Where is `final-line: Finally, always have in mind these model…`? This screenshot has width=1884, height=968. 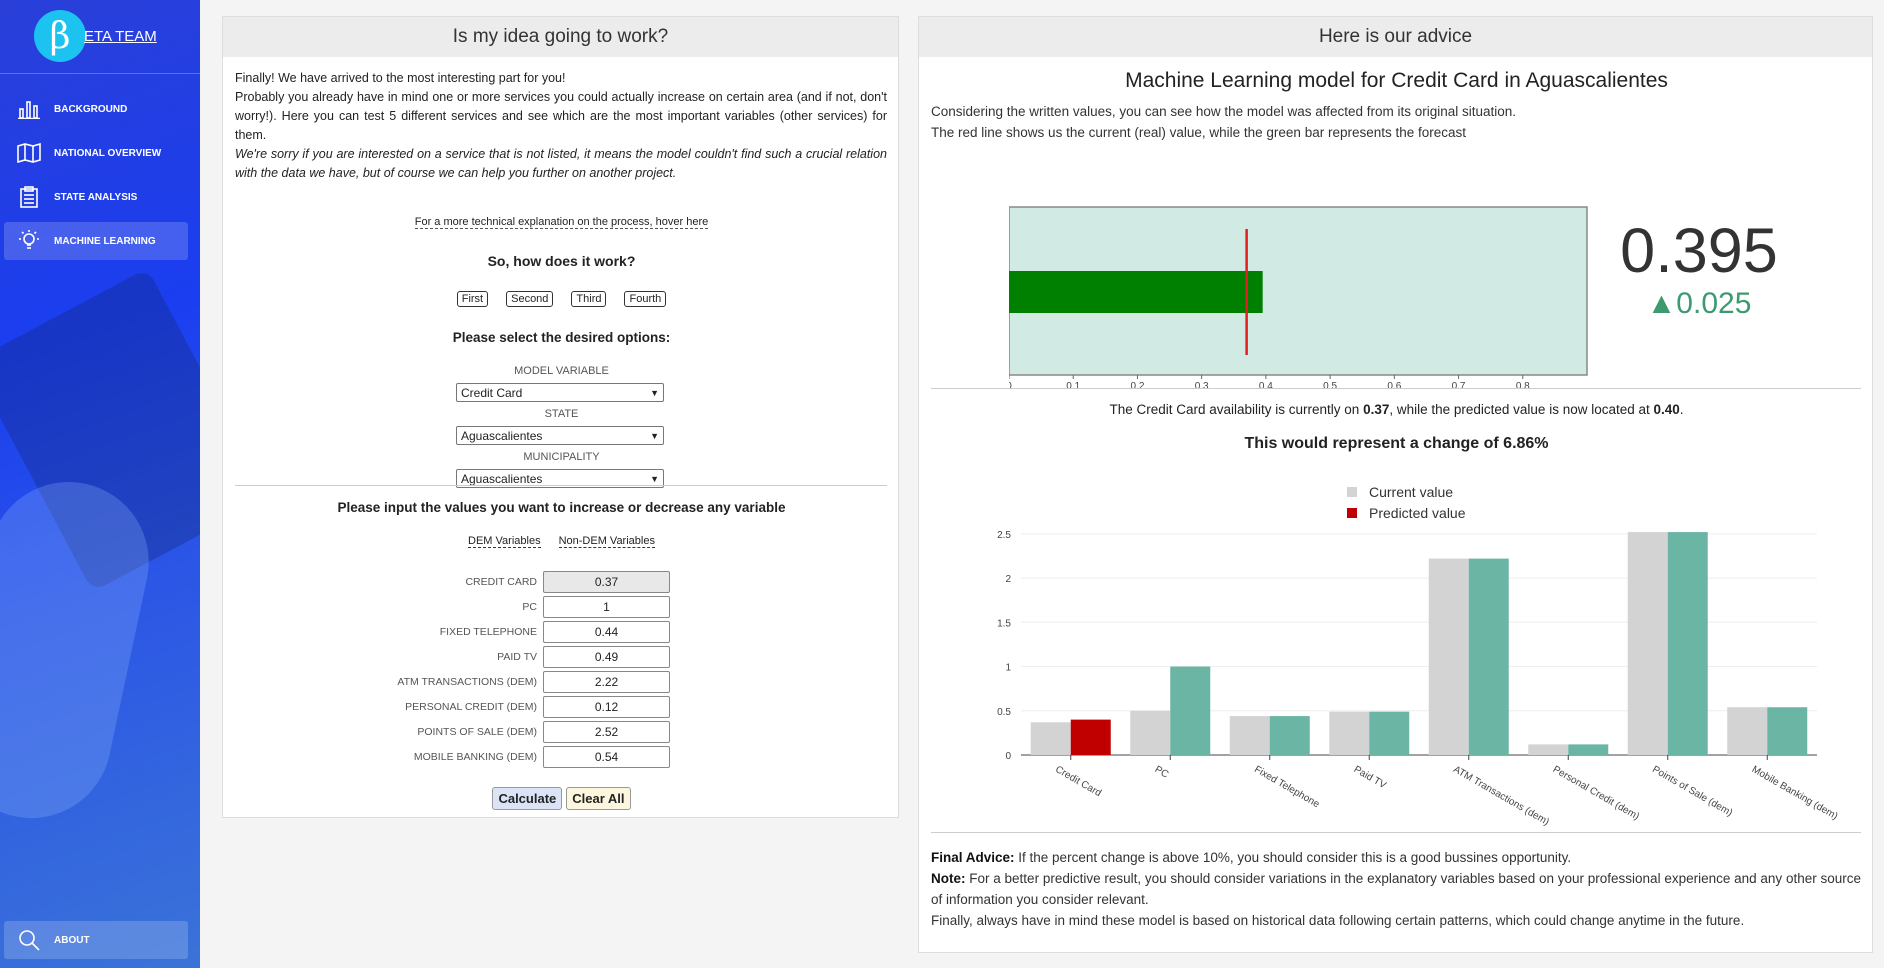 final-line: Finally, always have in mind these model… is located at coordinates (1338, 920).